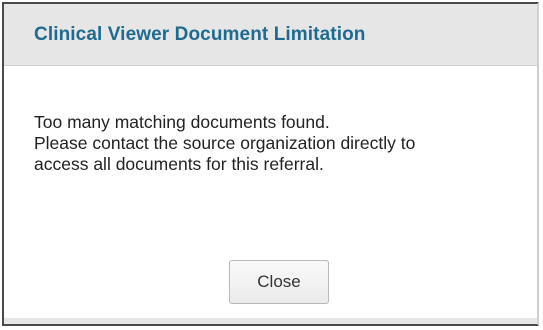 Image resolution: width=543 pixels, height=330 pixels. What do you see at coordinates (200, 34) in the screenshot?
I see `dialog-title: Clinical Viewer Document Limitation` at bounding box center [200, 34].